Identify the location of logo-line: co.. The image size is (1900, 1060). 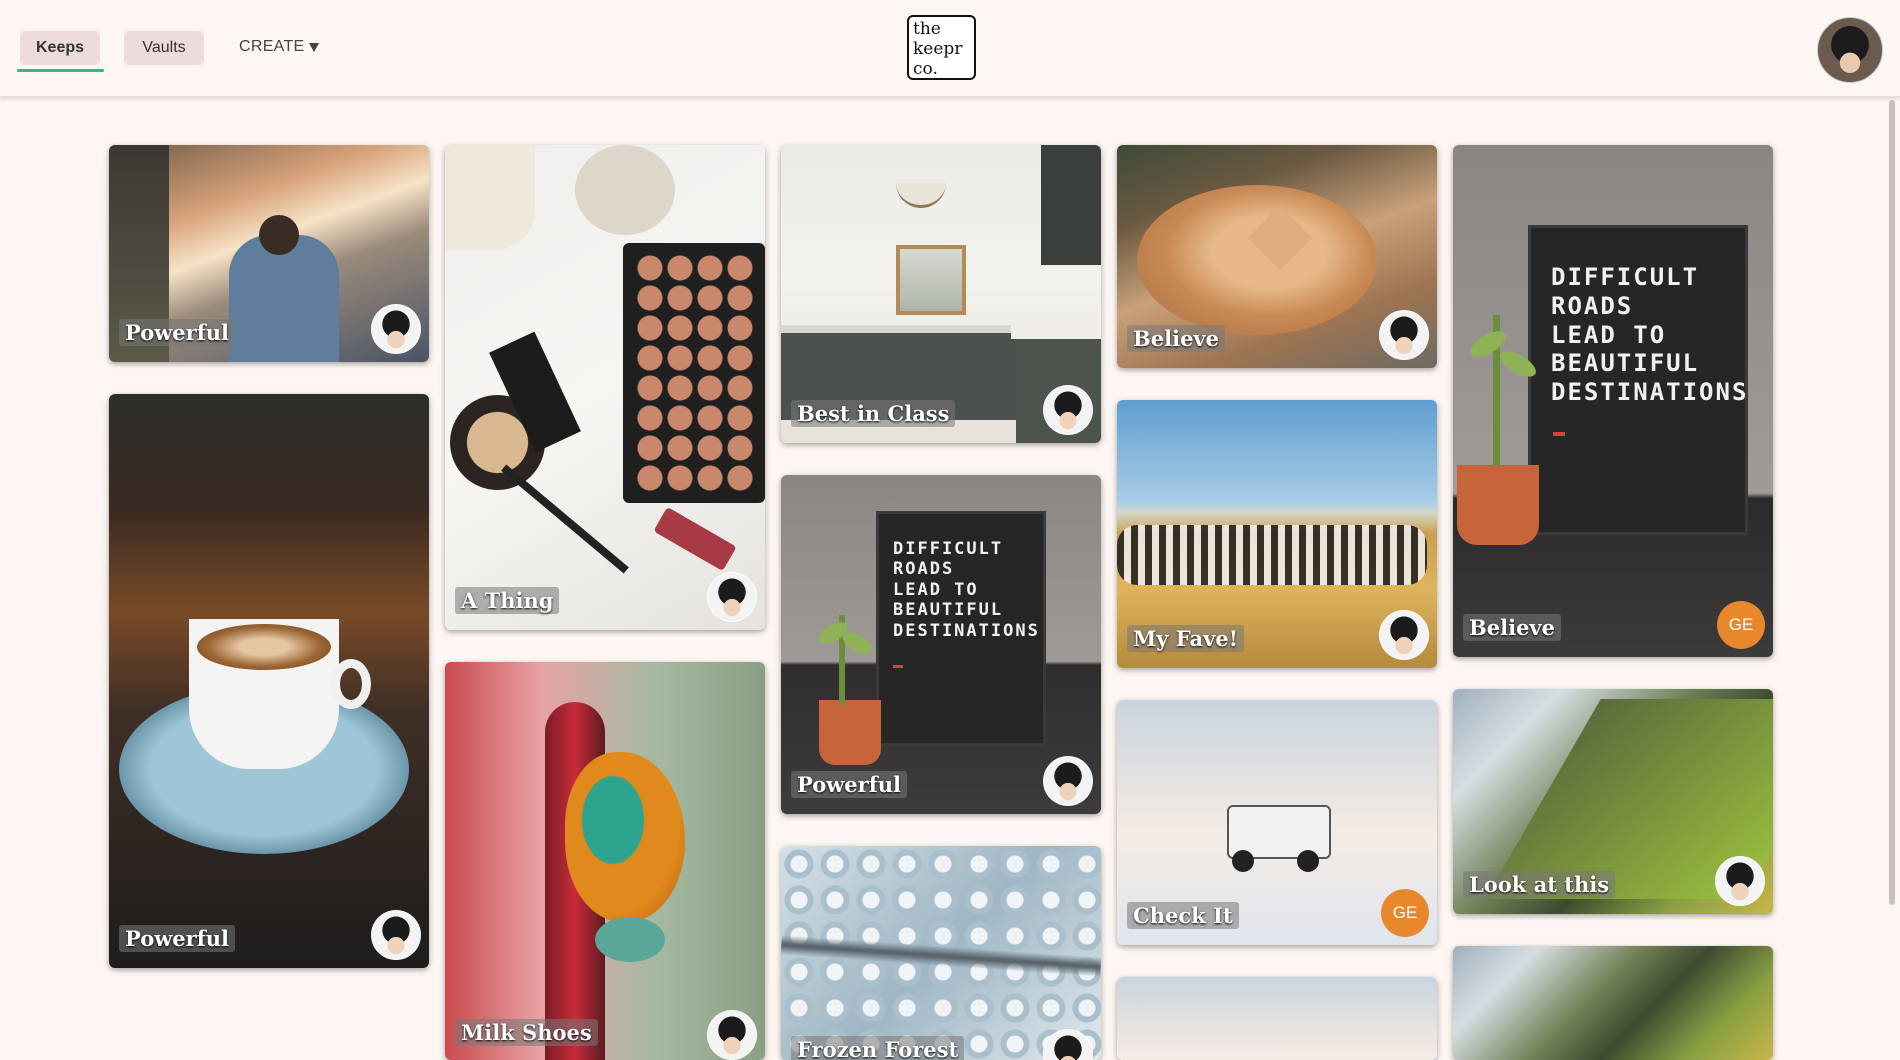
(925, 69).